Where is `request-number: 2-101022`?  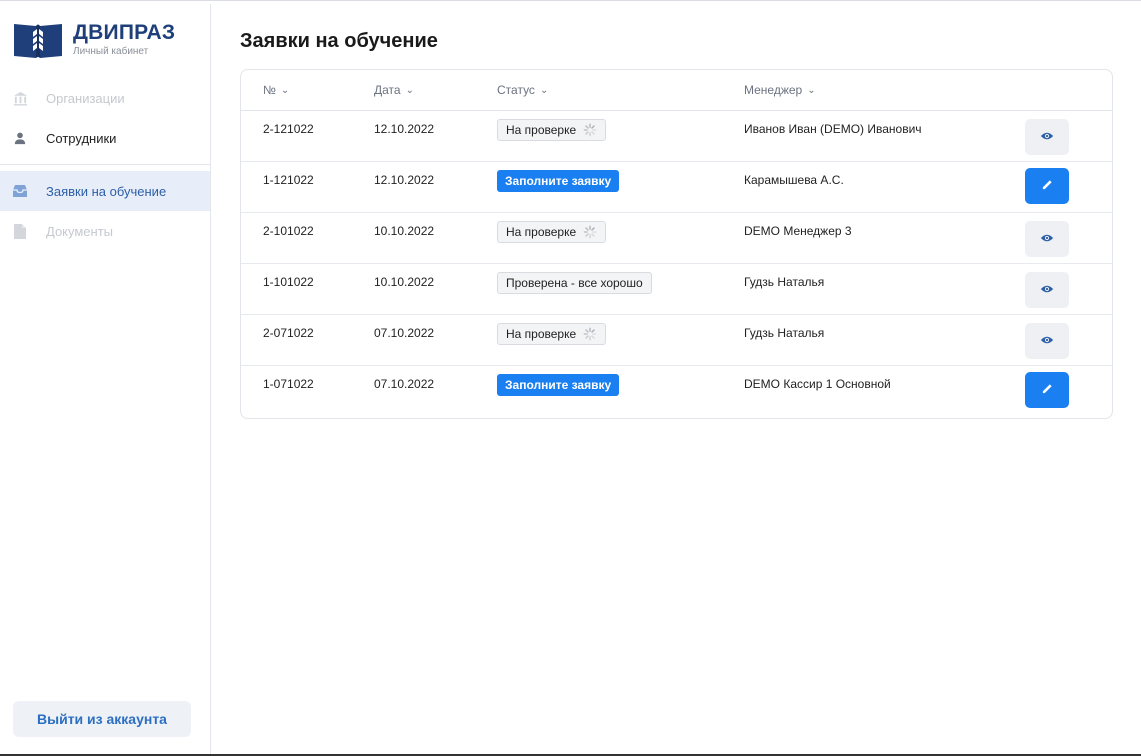 request-number: 2-101022 is located at coordinates (288, 231).